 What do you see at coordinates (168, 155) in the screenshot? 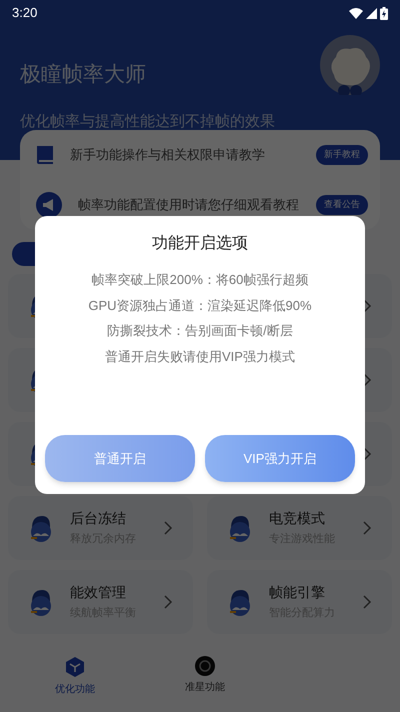
I see `notice-text: 新手功能操作与相关权限申请教学` at bounding box center [168, 155].